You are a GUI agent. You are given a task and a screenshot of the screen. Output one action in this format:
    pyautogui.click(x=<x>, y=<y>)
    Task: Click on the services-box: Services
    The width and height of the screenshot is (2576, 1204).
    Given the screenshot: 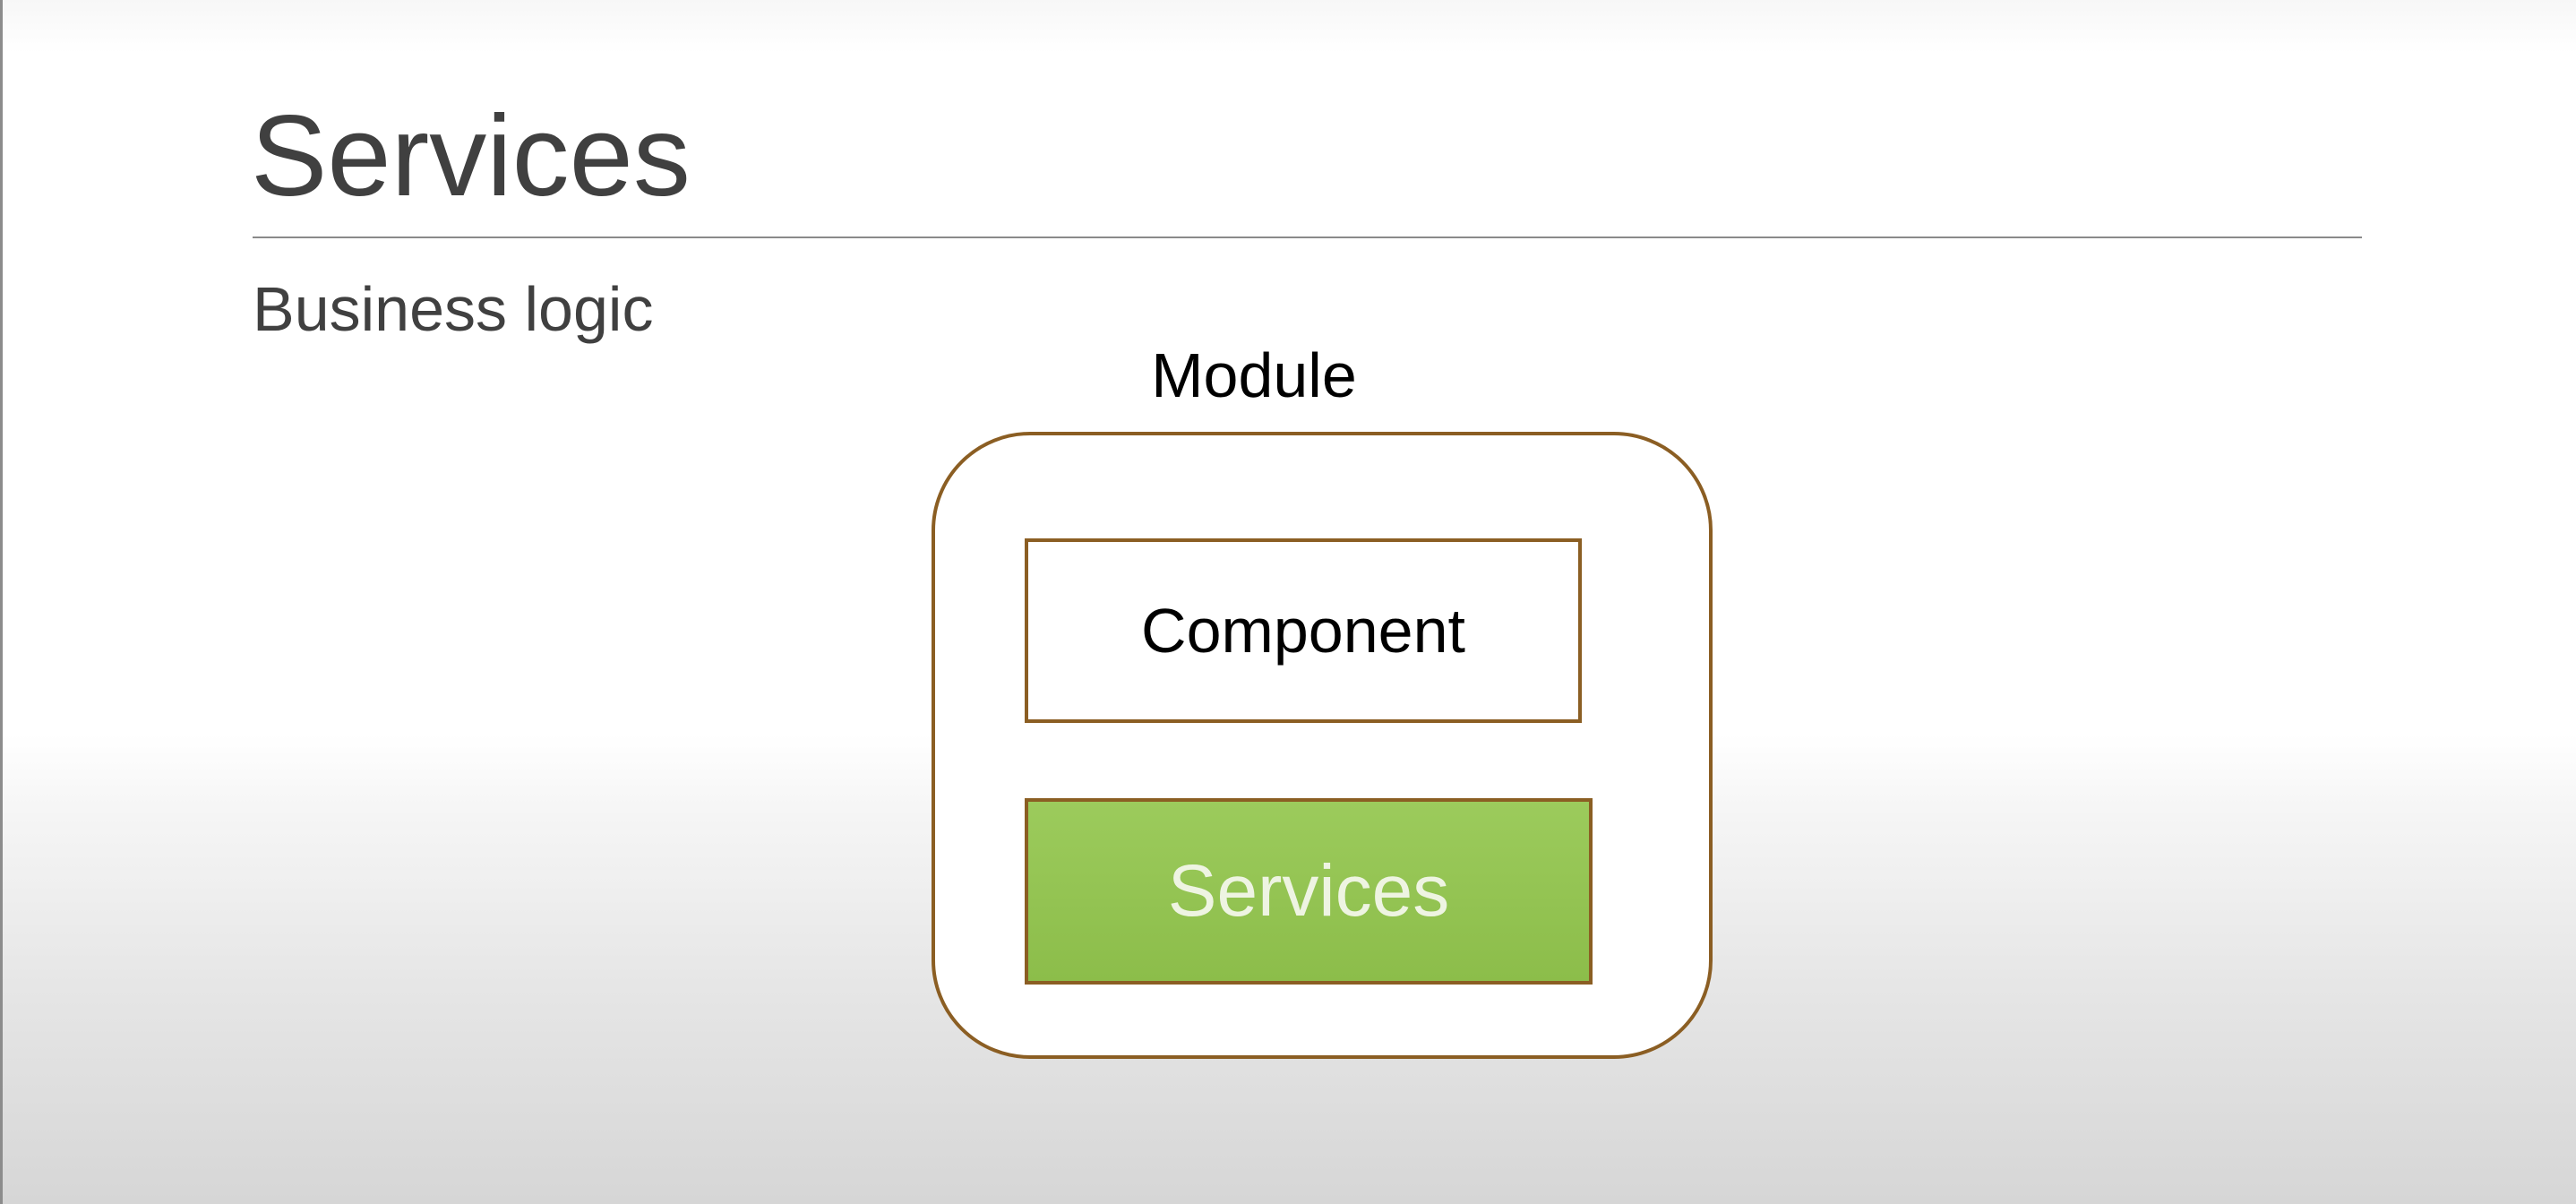 What is the action you would take?
    pyautogui.click(x=1309, y=891)
    